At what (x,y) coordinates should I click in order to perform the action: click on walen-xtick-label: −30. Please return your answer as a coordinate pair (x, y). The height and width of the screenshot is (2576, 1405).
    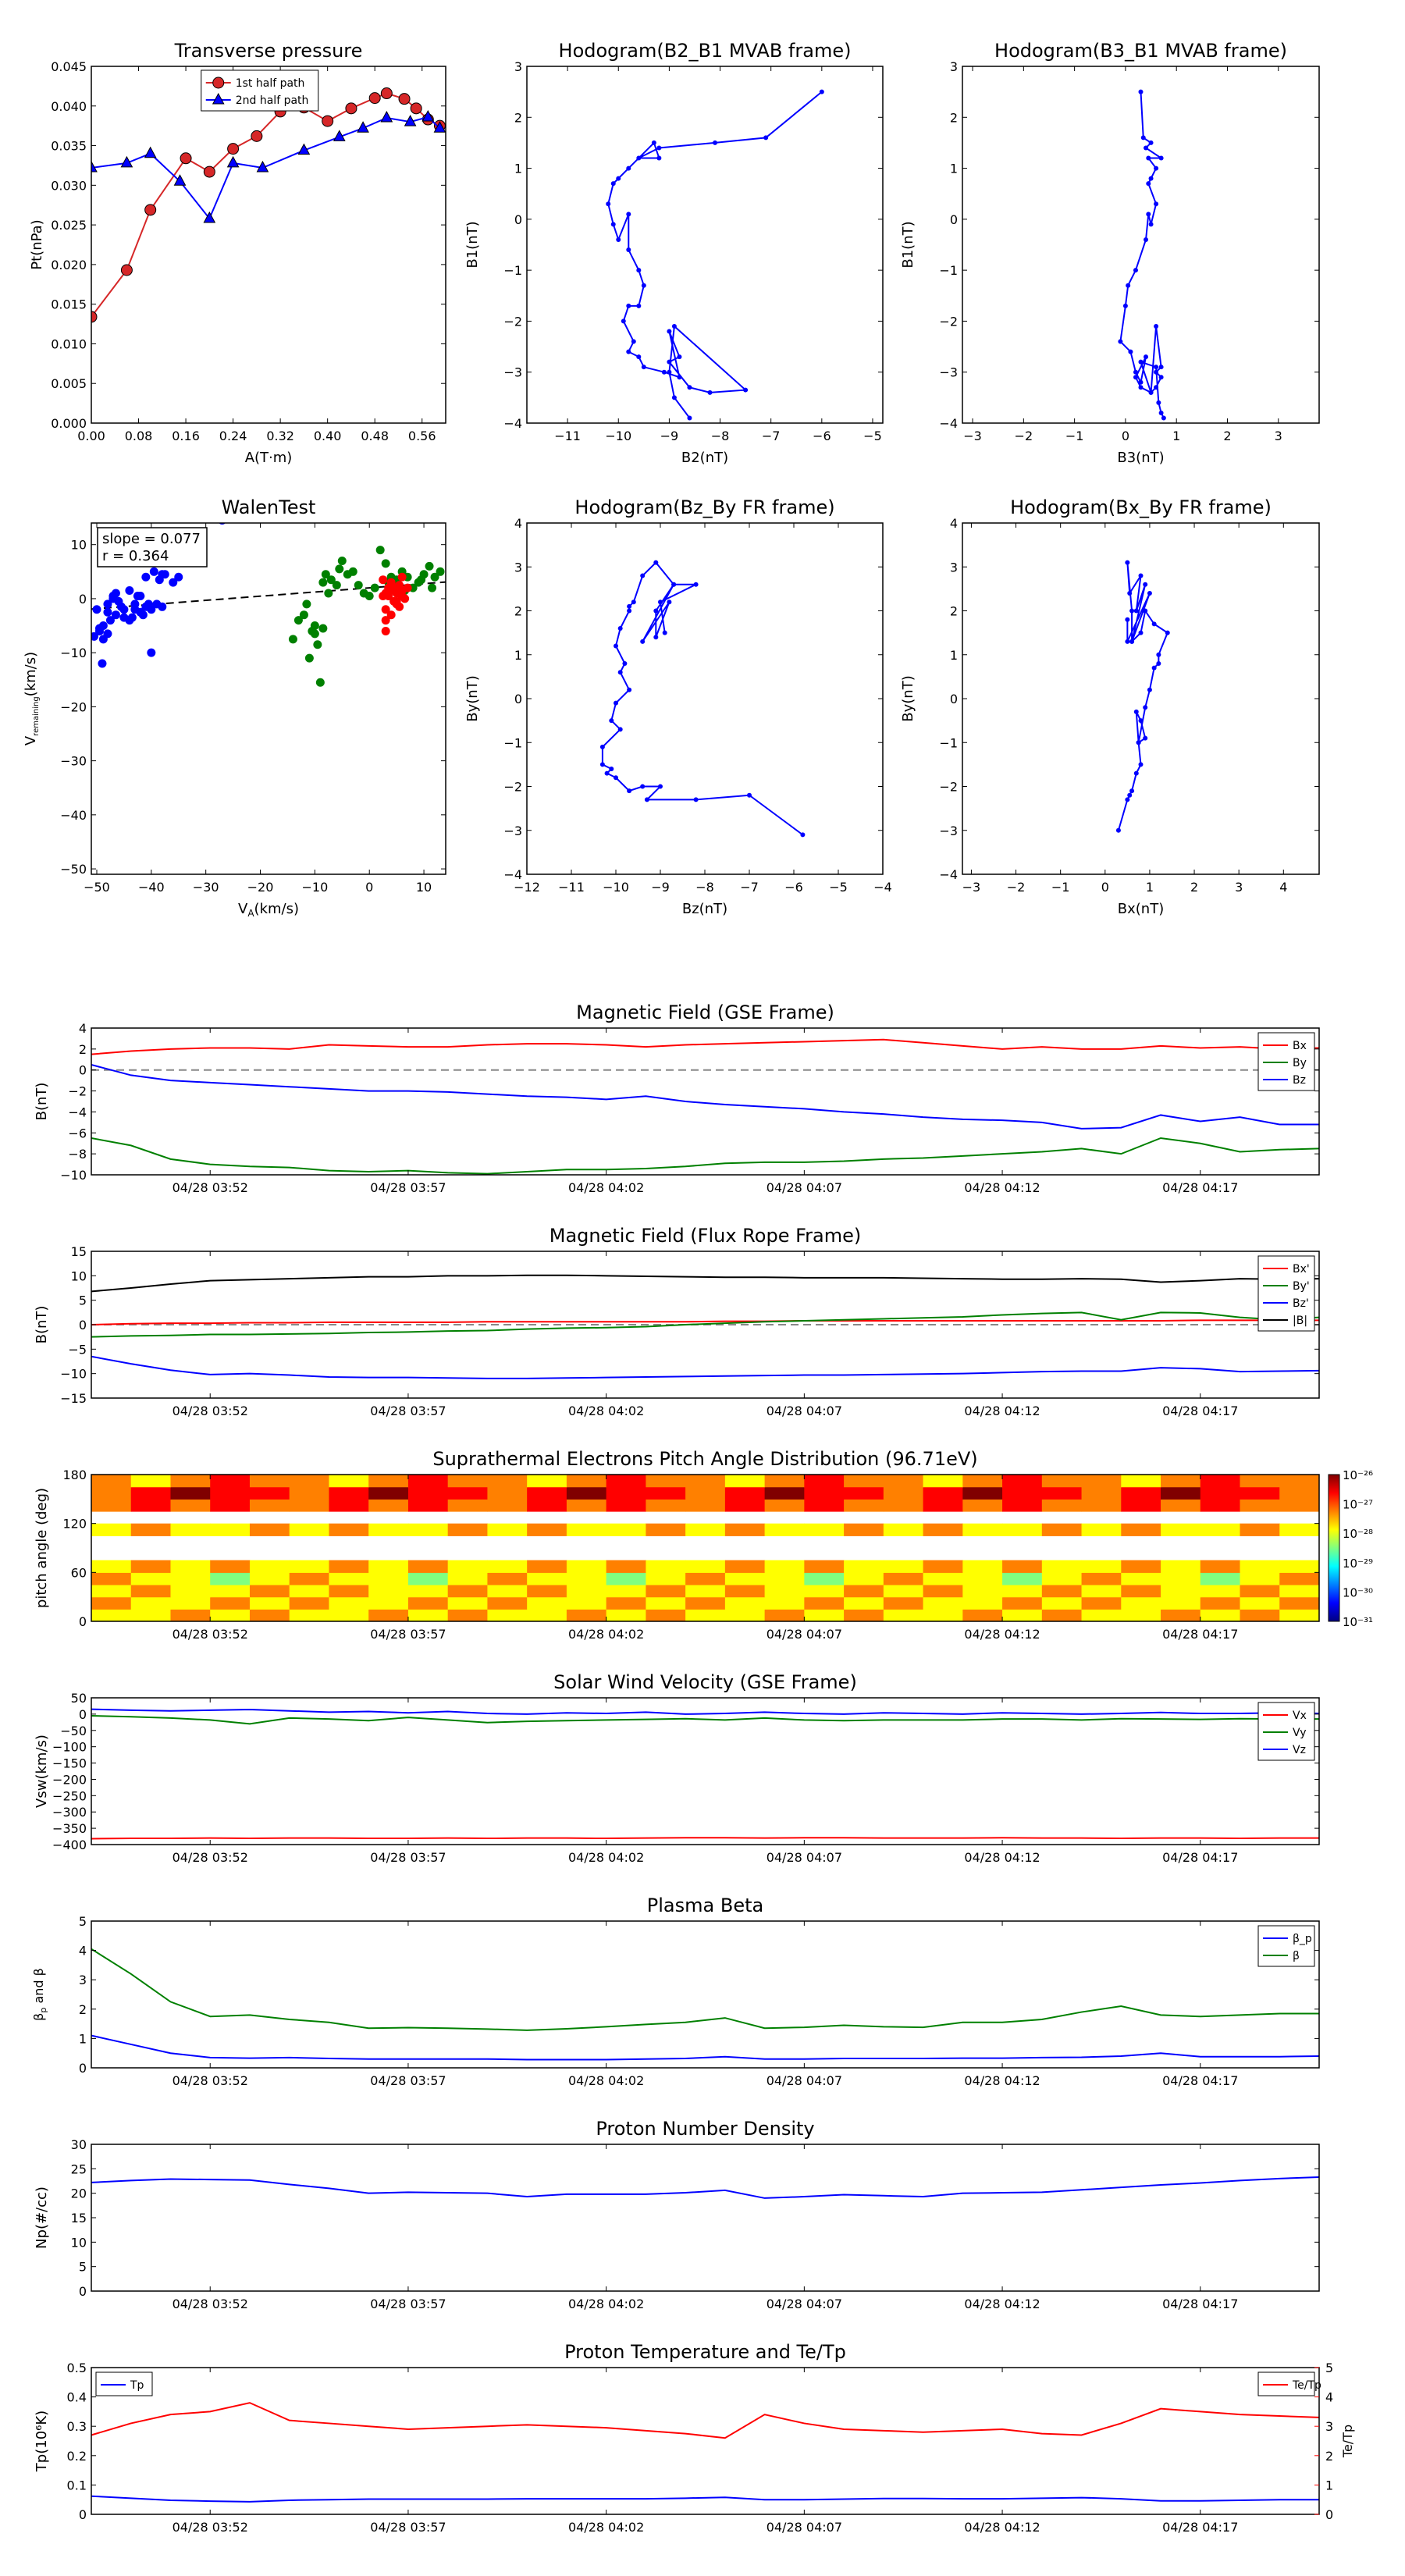
    Looking at the image, I should click on (206, 888).